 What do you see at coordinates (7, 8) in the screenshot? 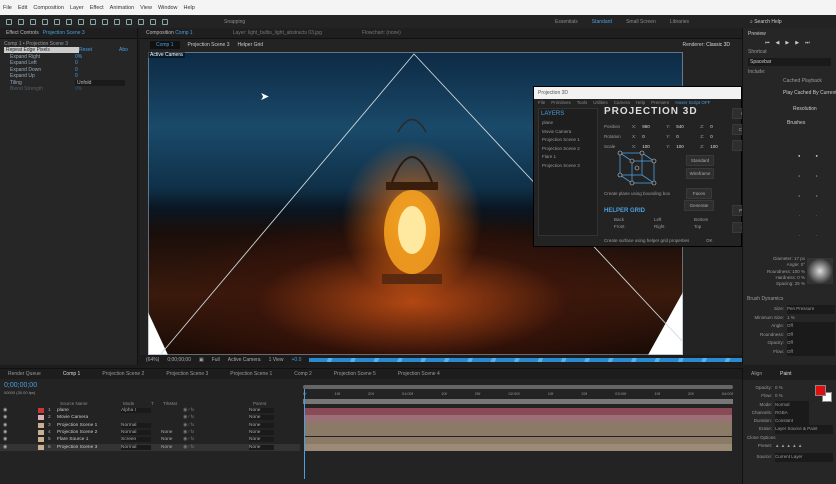
I see `menu-file: File` at bounding box center [7, 8].